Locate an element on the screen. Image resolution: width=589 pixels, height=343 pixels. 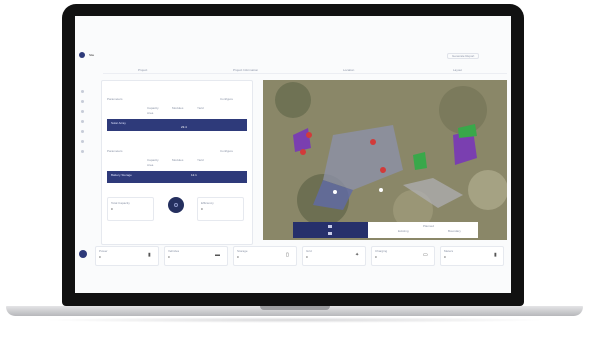
stat-card-vehicles: Vehicles 0 ▬ is located at coordinates (196, 256).